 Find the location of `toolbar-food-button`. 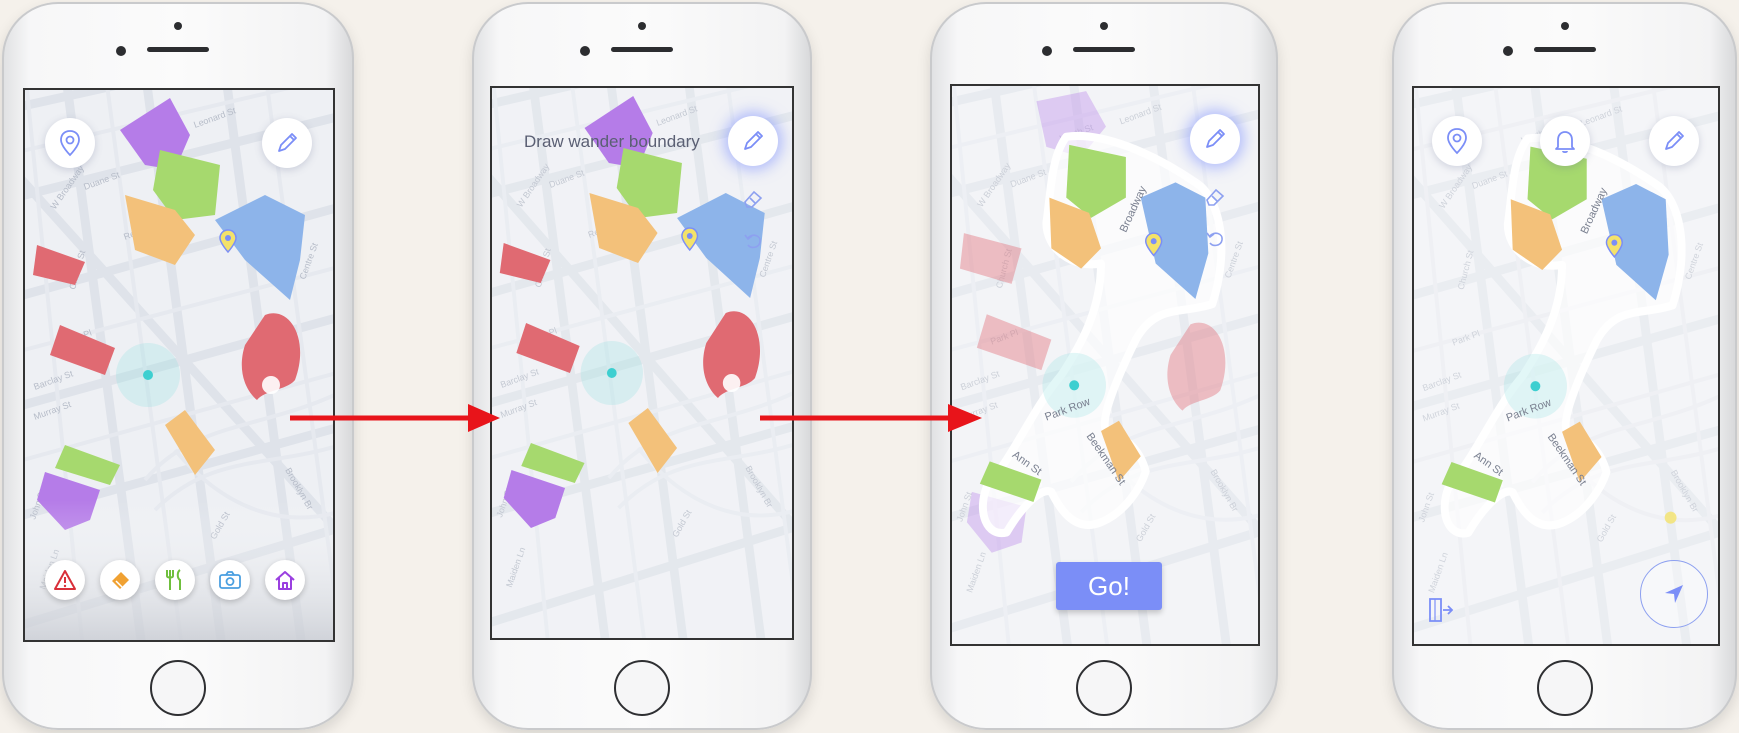

toolbar-food-button is located at coordinates (175, 580).